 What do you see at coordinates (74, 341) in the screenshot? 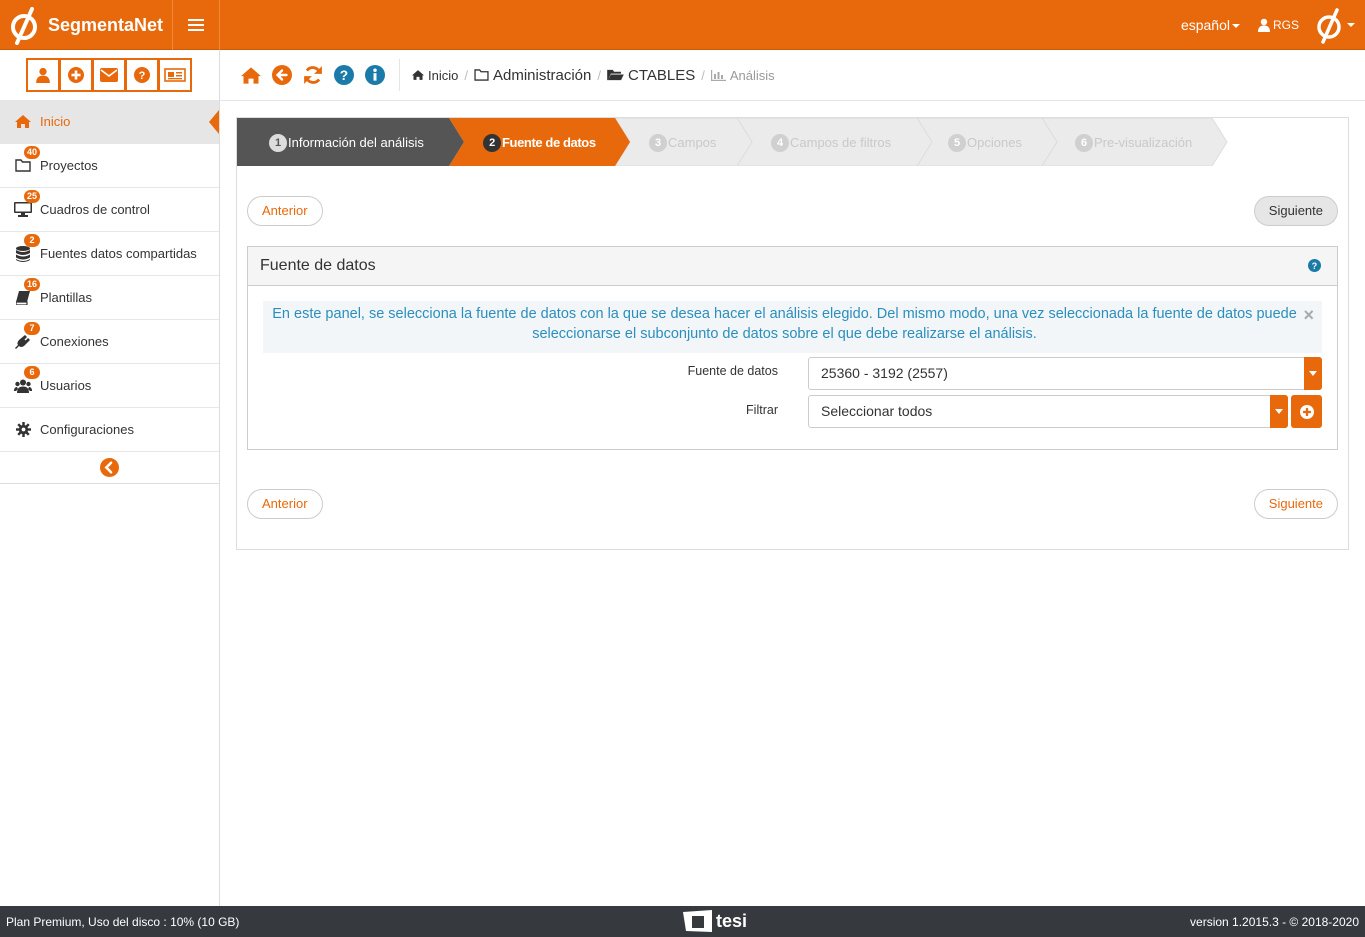
I see `sidebar-item-label: Conexiones` at bounding box center [74, 341].